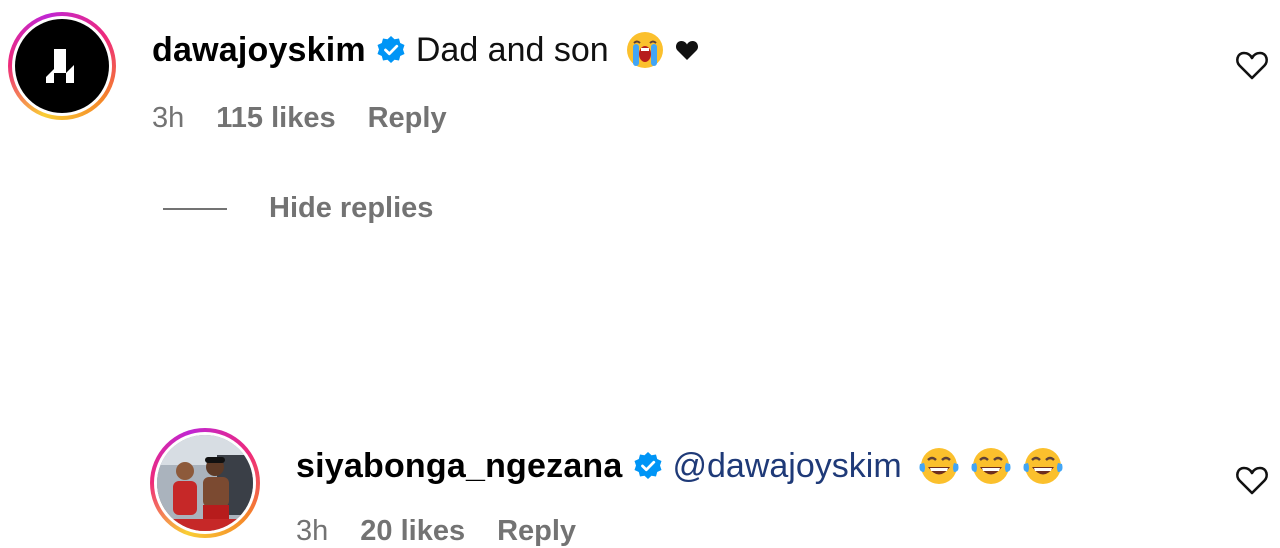 This screenshot has width=1280, height=548. What do you see at coordinates (787, 466) in the screenshot?
I see `mention-link: @dawajoyskim` at bounding box center [787, 466].